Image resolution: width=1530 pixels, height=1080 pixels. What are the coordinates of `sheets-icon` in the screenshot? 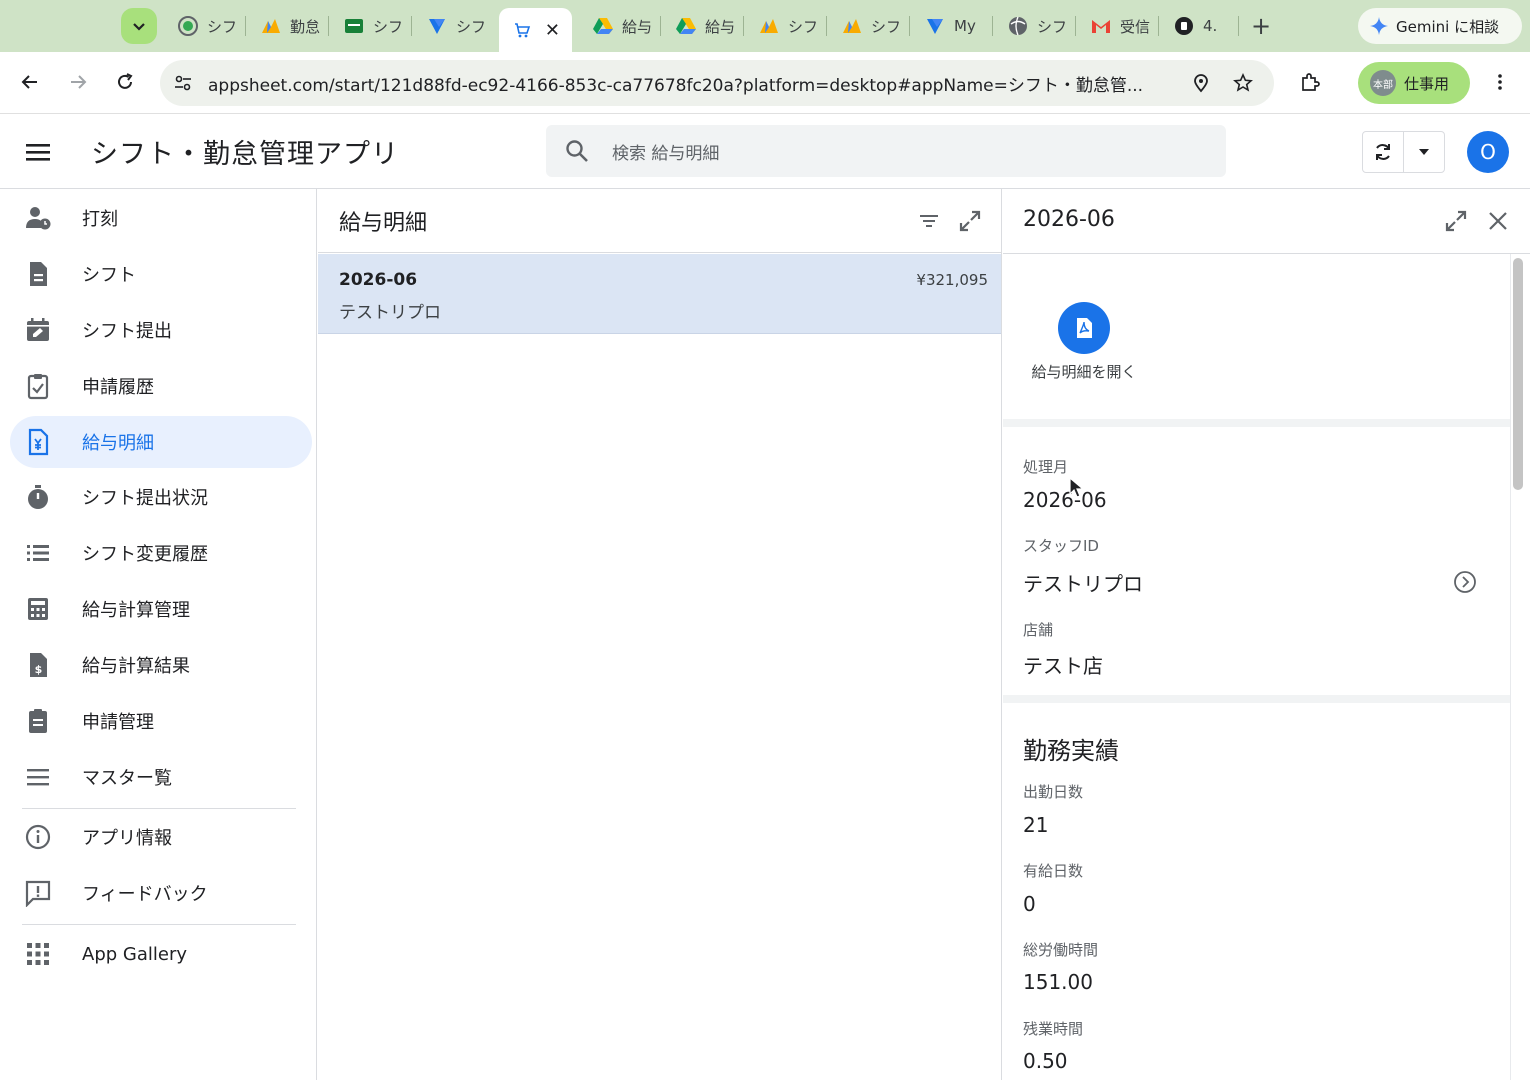 It's located at (354, 26).